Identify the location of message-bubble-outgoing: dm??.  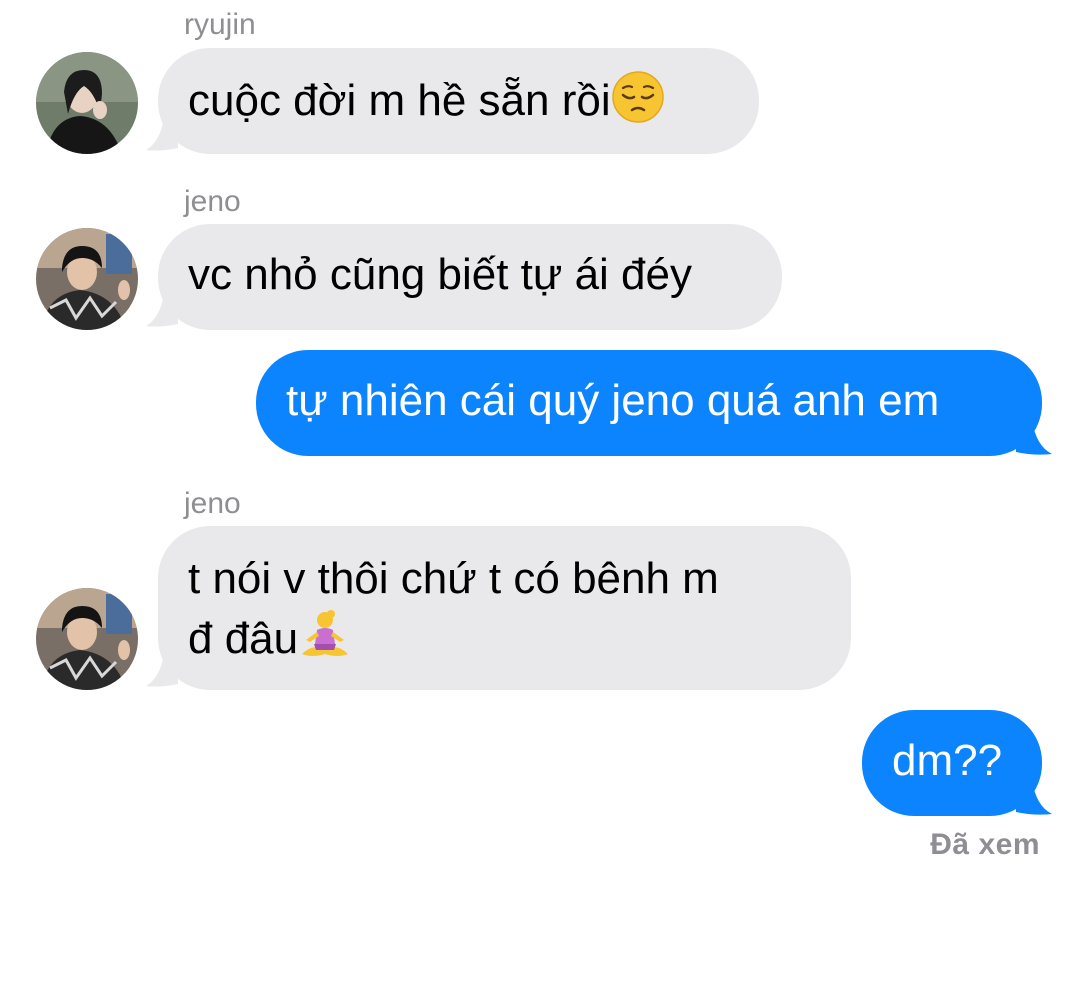
(952, 763).